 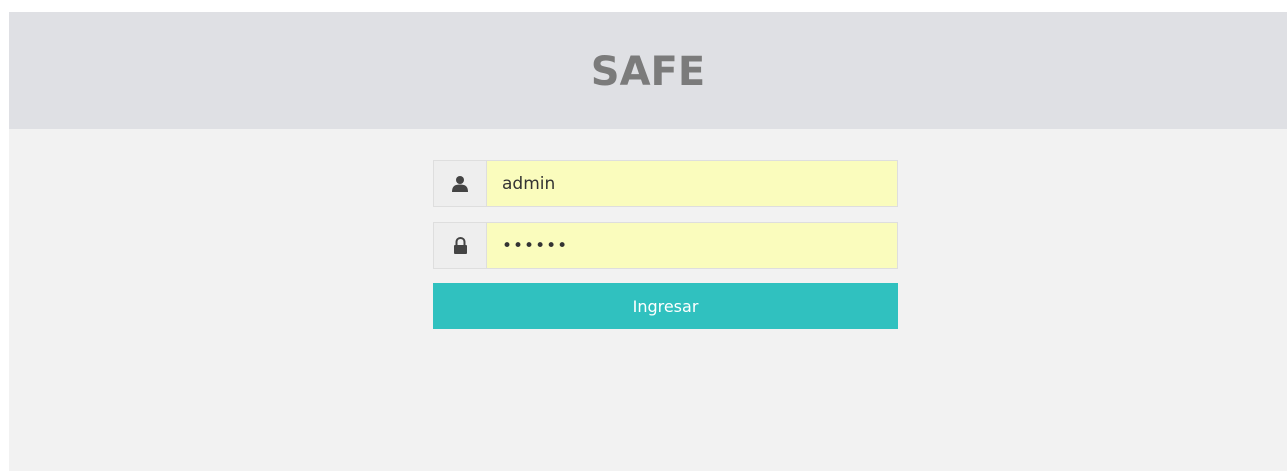 I want to click on user-icon, so click(x=460, y=183).